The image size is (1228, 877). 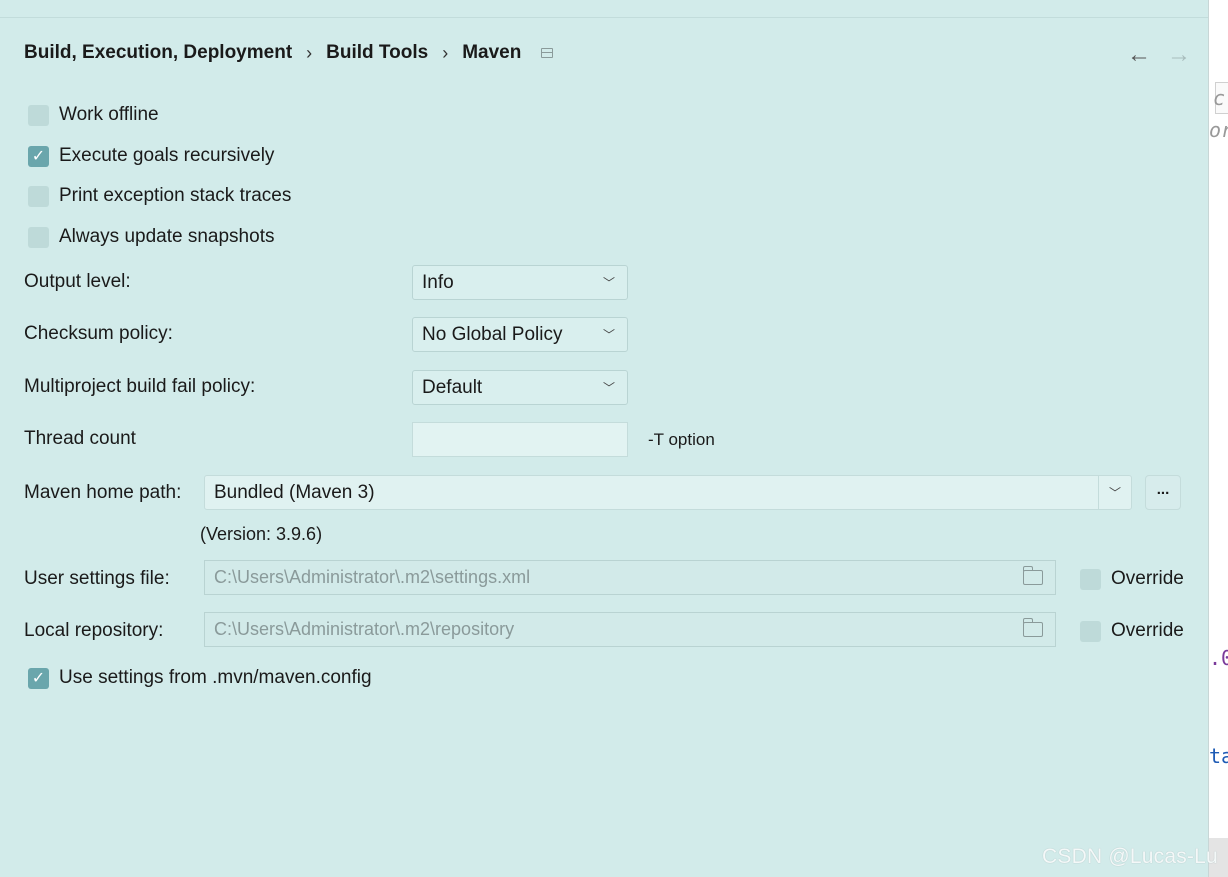 I want to click on editor-fragment: c, so click(x=1219, y=98).